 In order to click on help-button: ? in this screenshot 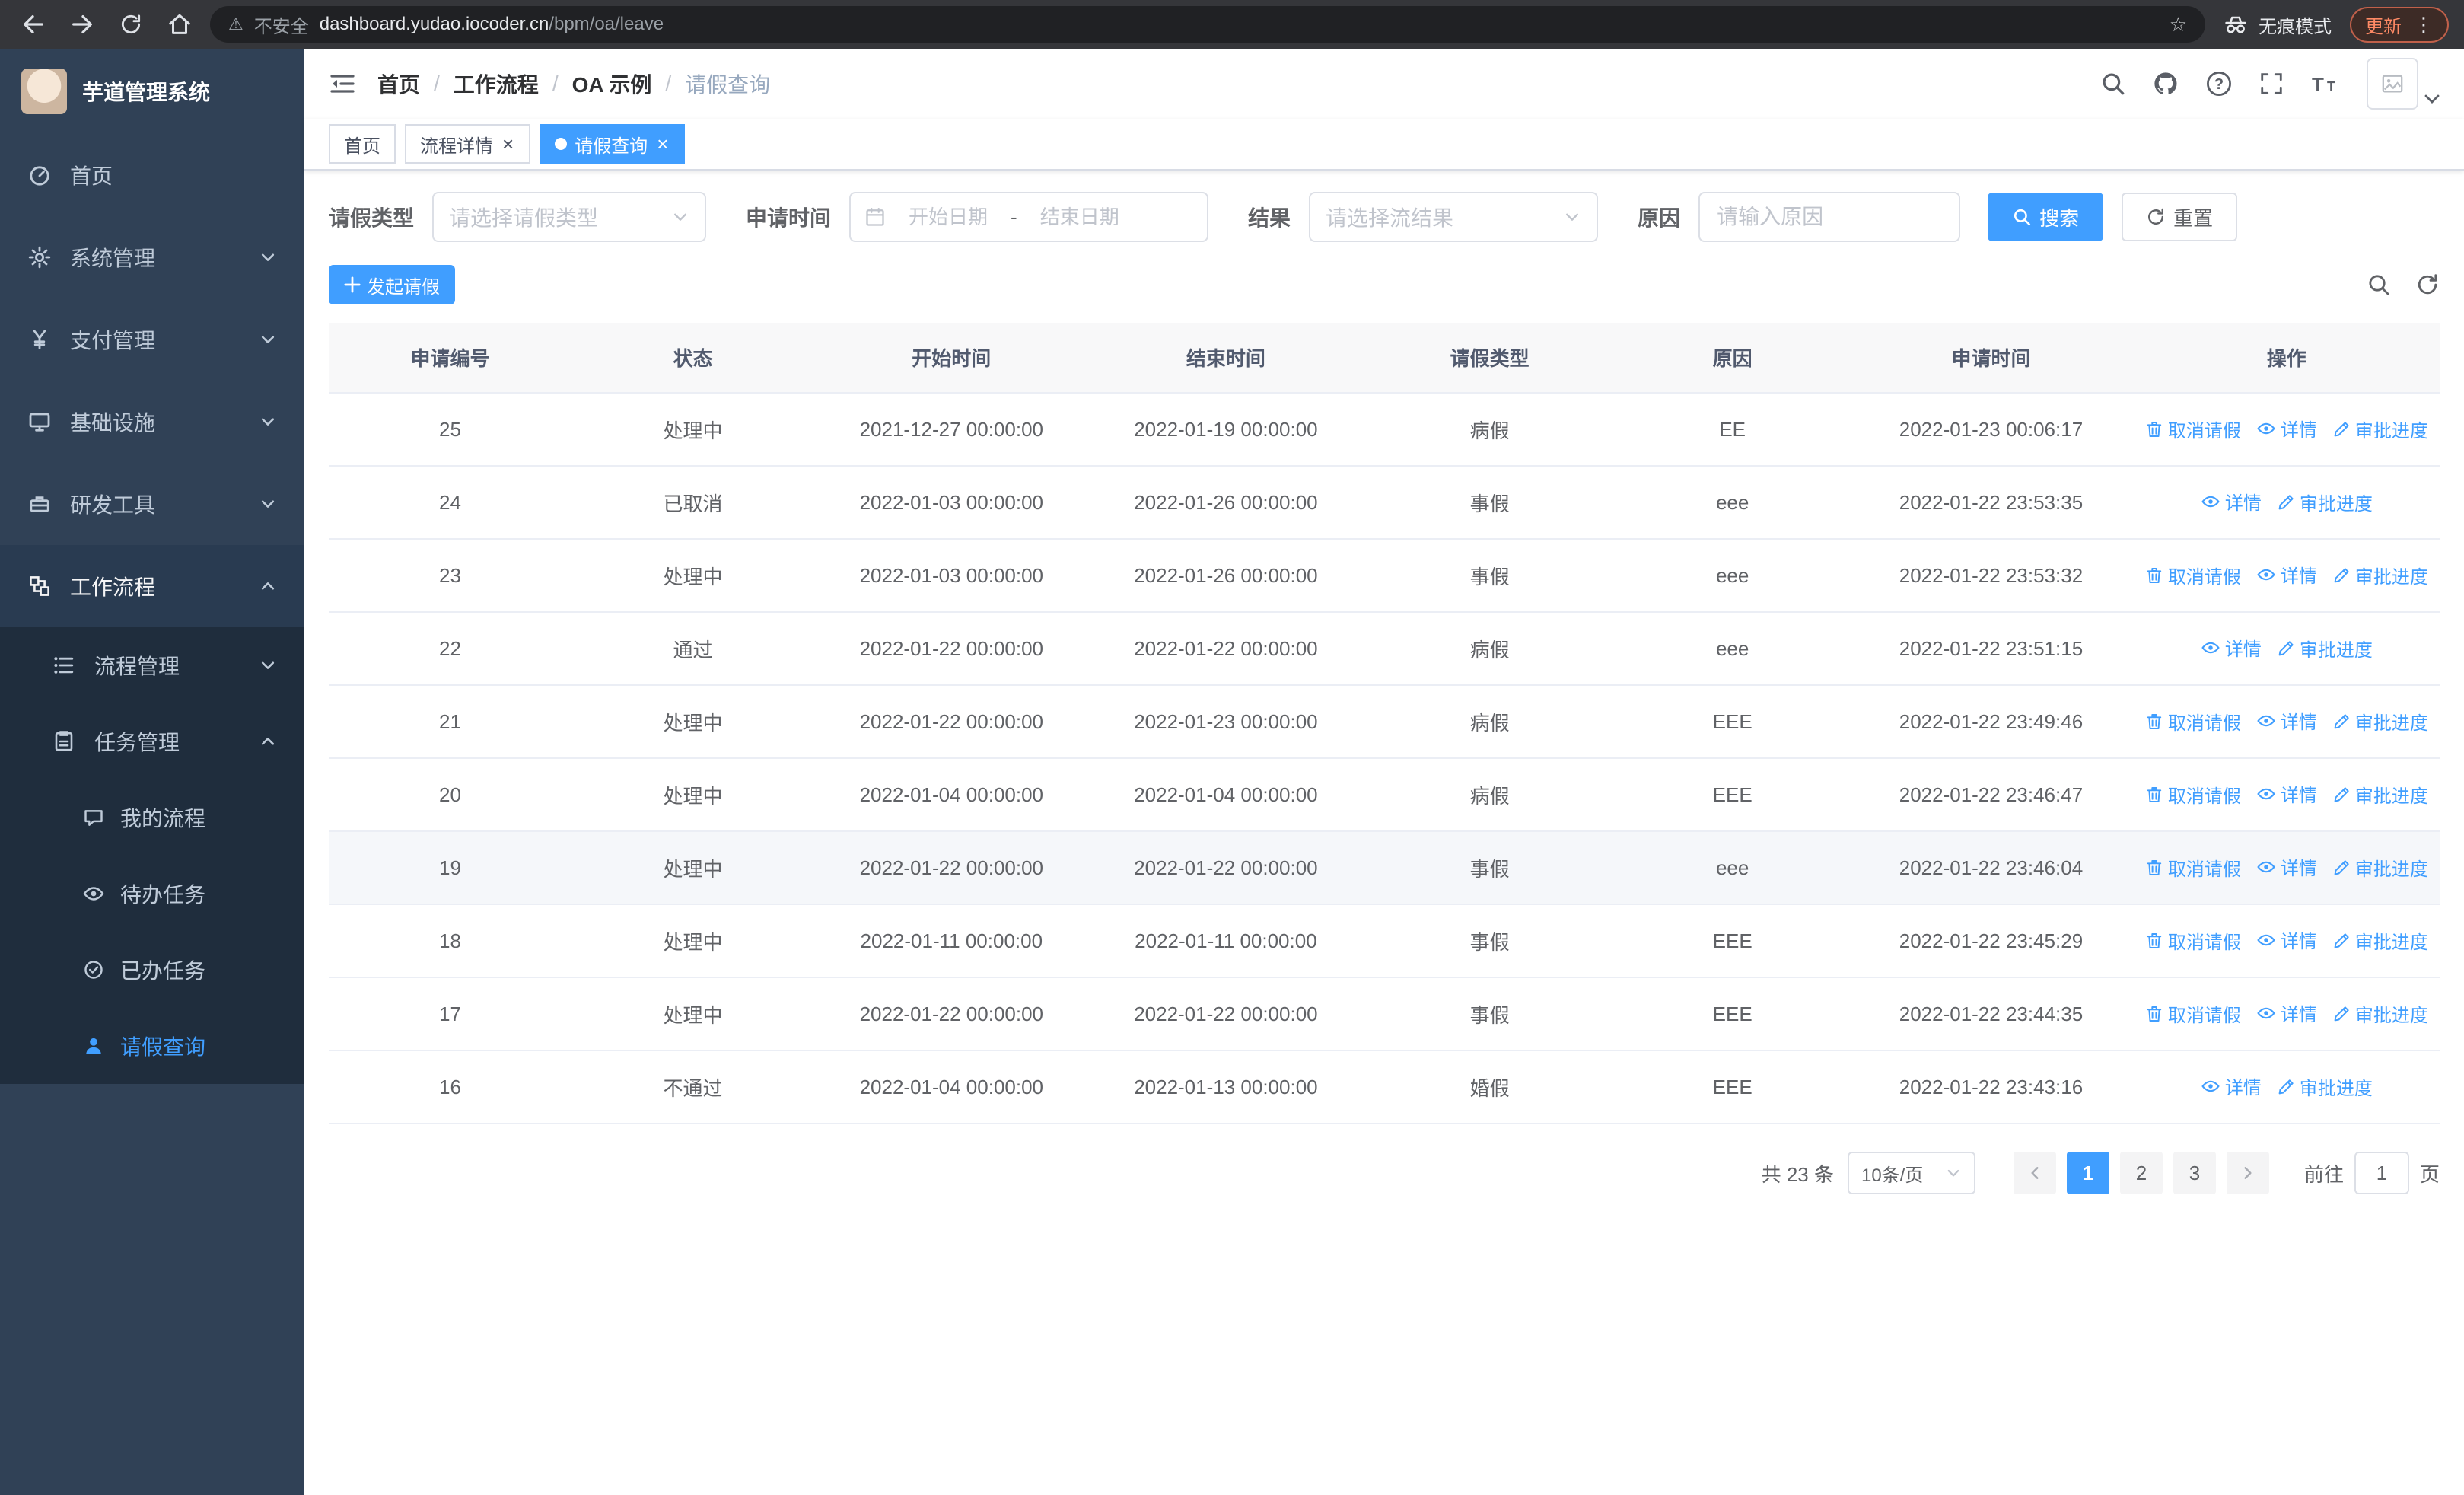, I will do `click(2219, 84)`.